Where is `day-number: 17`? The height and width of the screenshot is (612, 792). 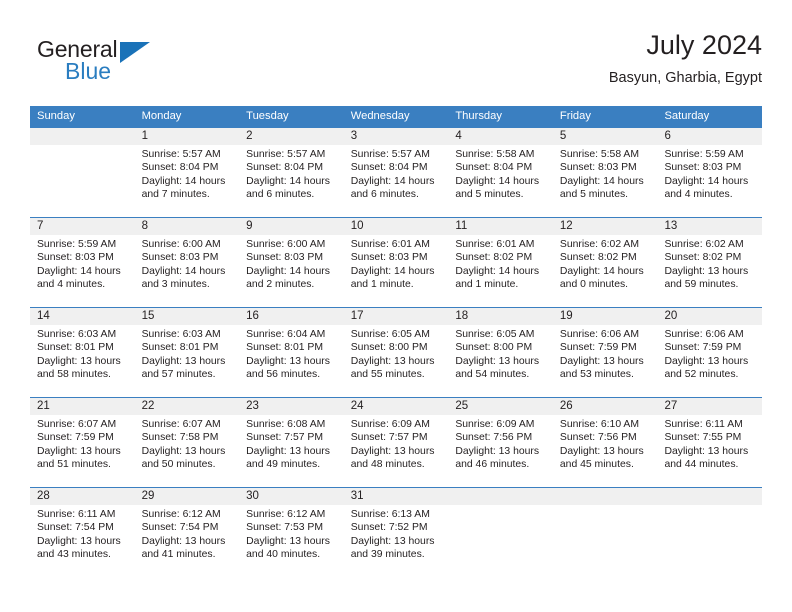
day-number: 17 is located at coordinates (357, 316).